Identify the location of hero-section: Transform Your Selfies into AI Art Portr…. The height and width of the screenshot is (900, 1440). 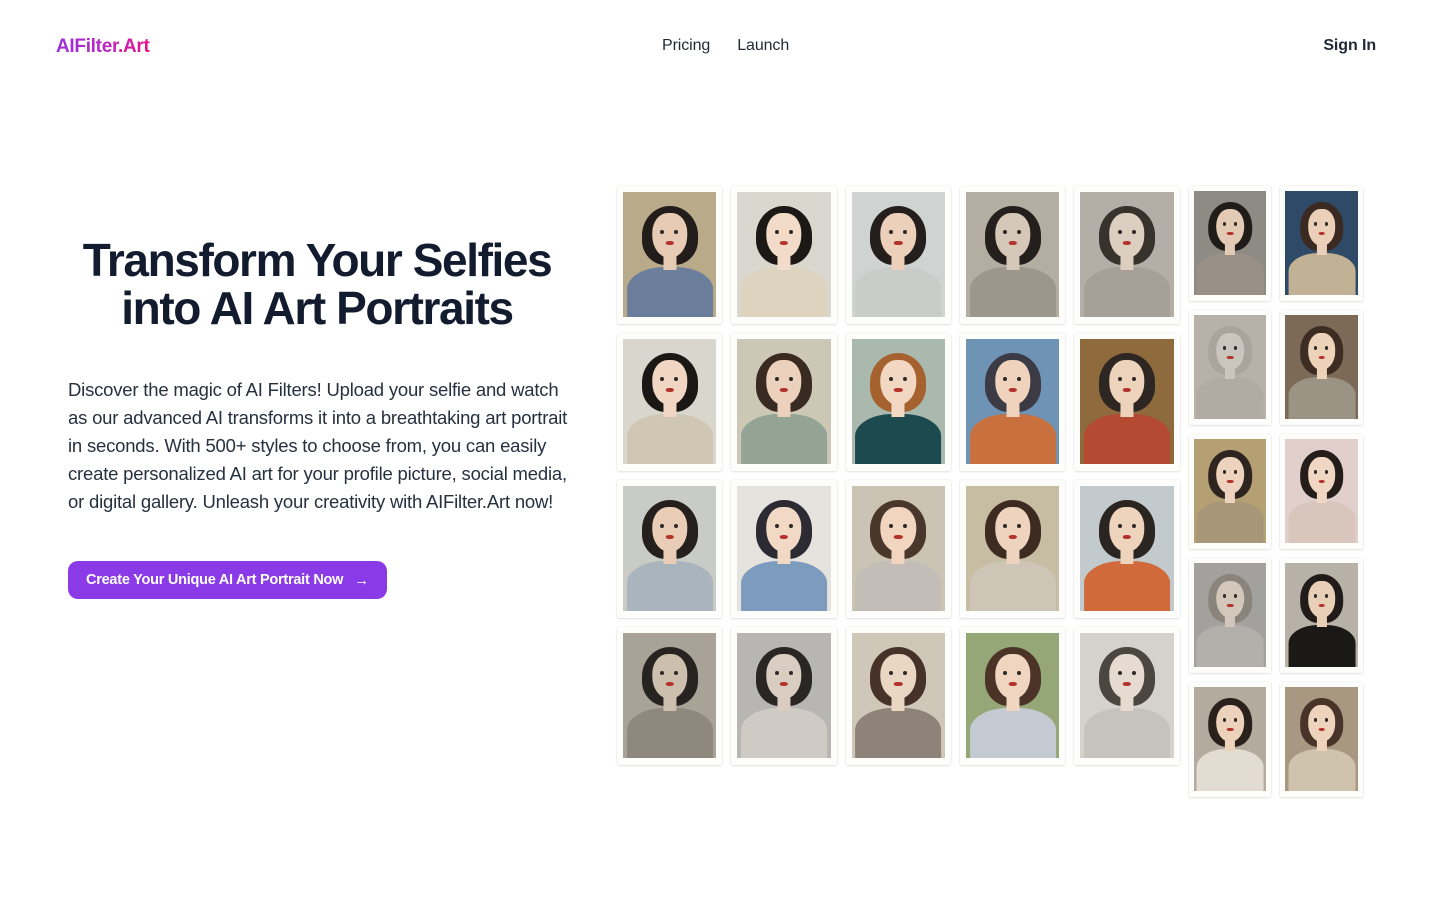
(318, 417).